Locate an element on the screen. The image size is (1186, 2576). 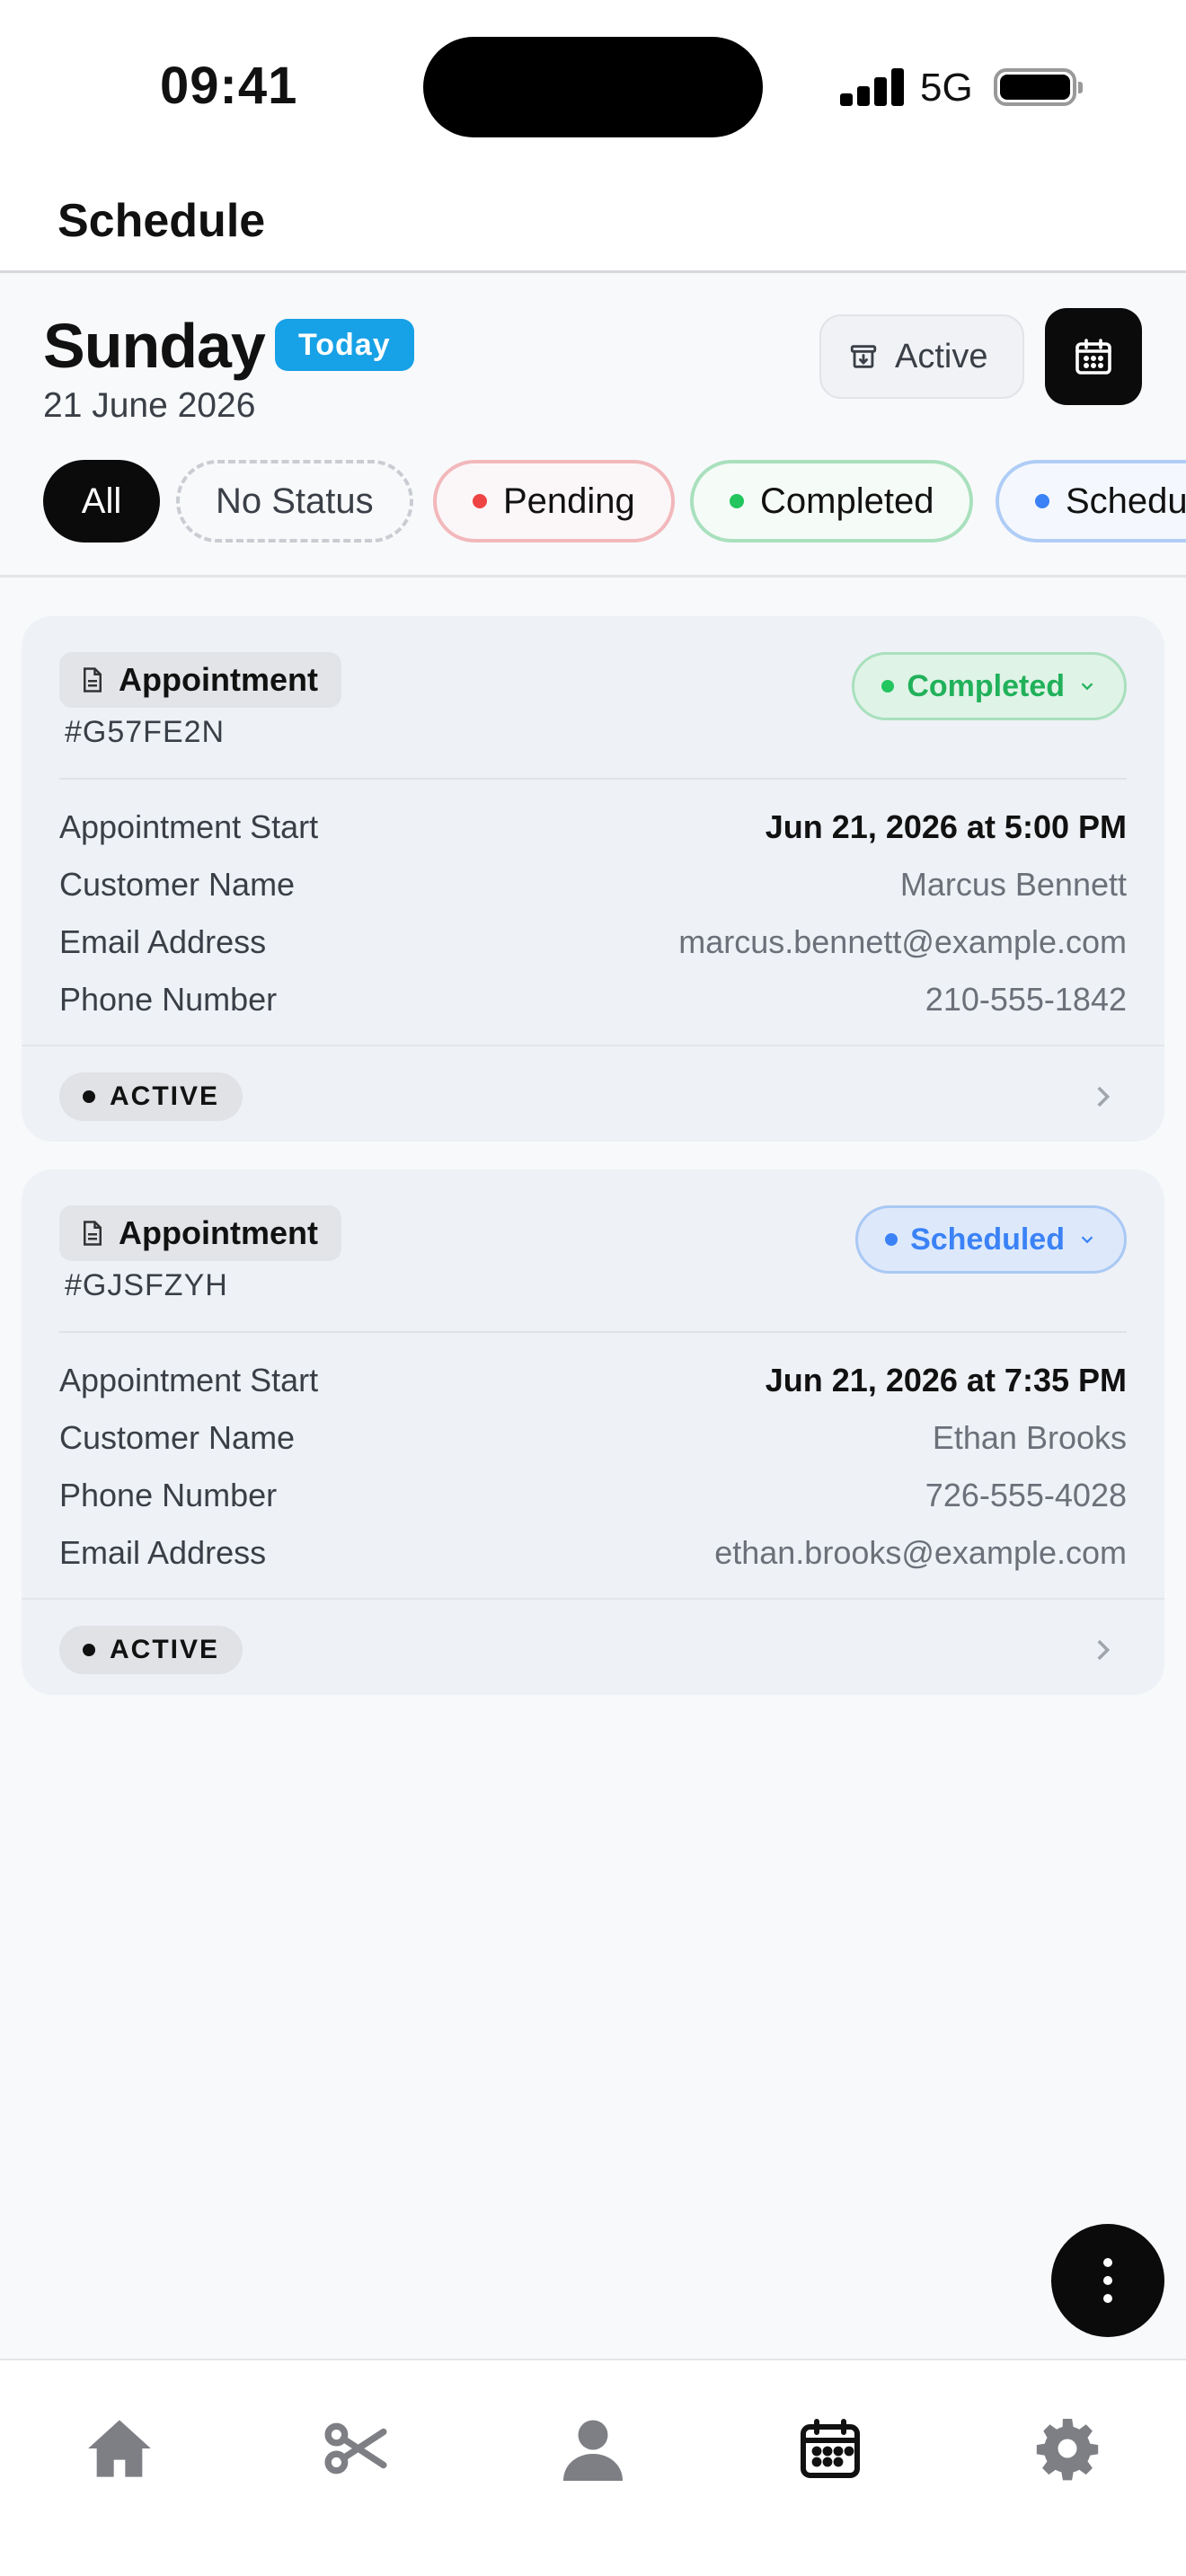
tab-services is located at coordinates (356, 2448).